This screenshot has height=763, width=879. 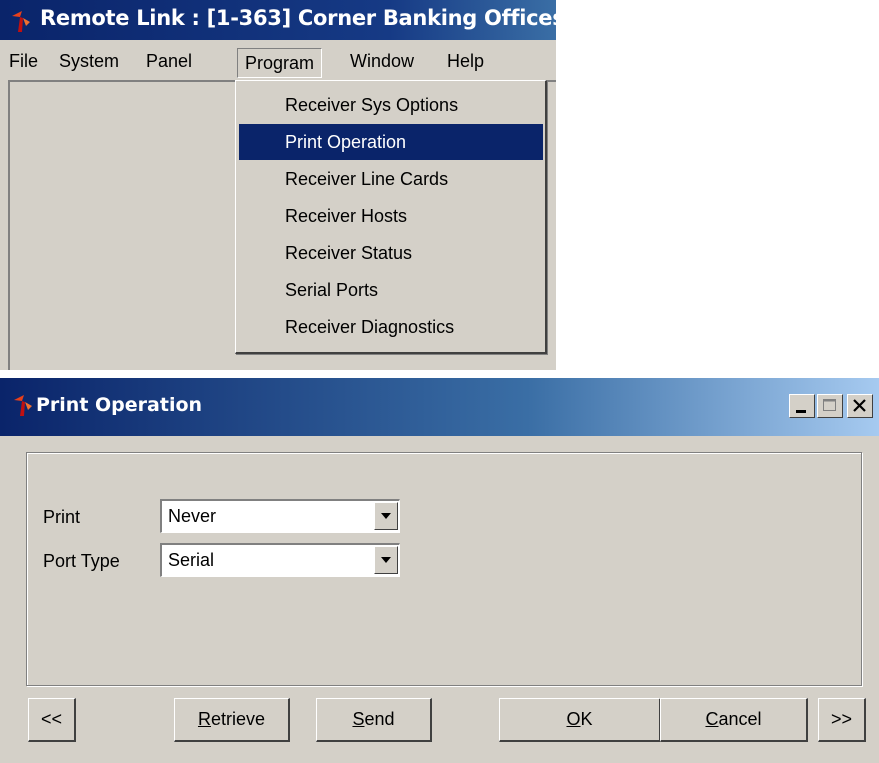 I want to click on menu-item-serial-ports: Serial Ports, so click(x=391, y=290).